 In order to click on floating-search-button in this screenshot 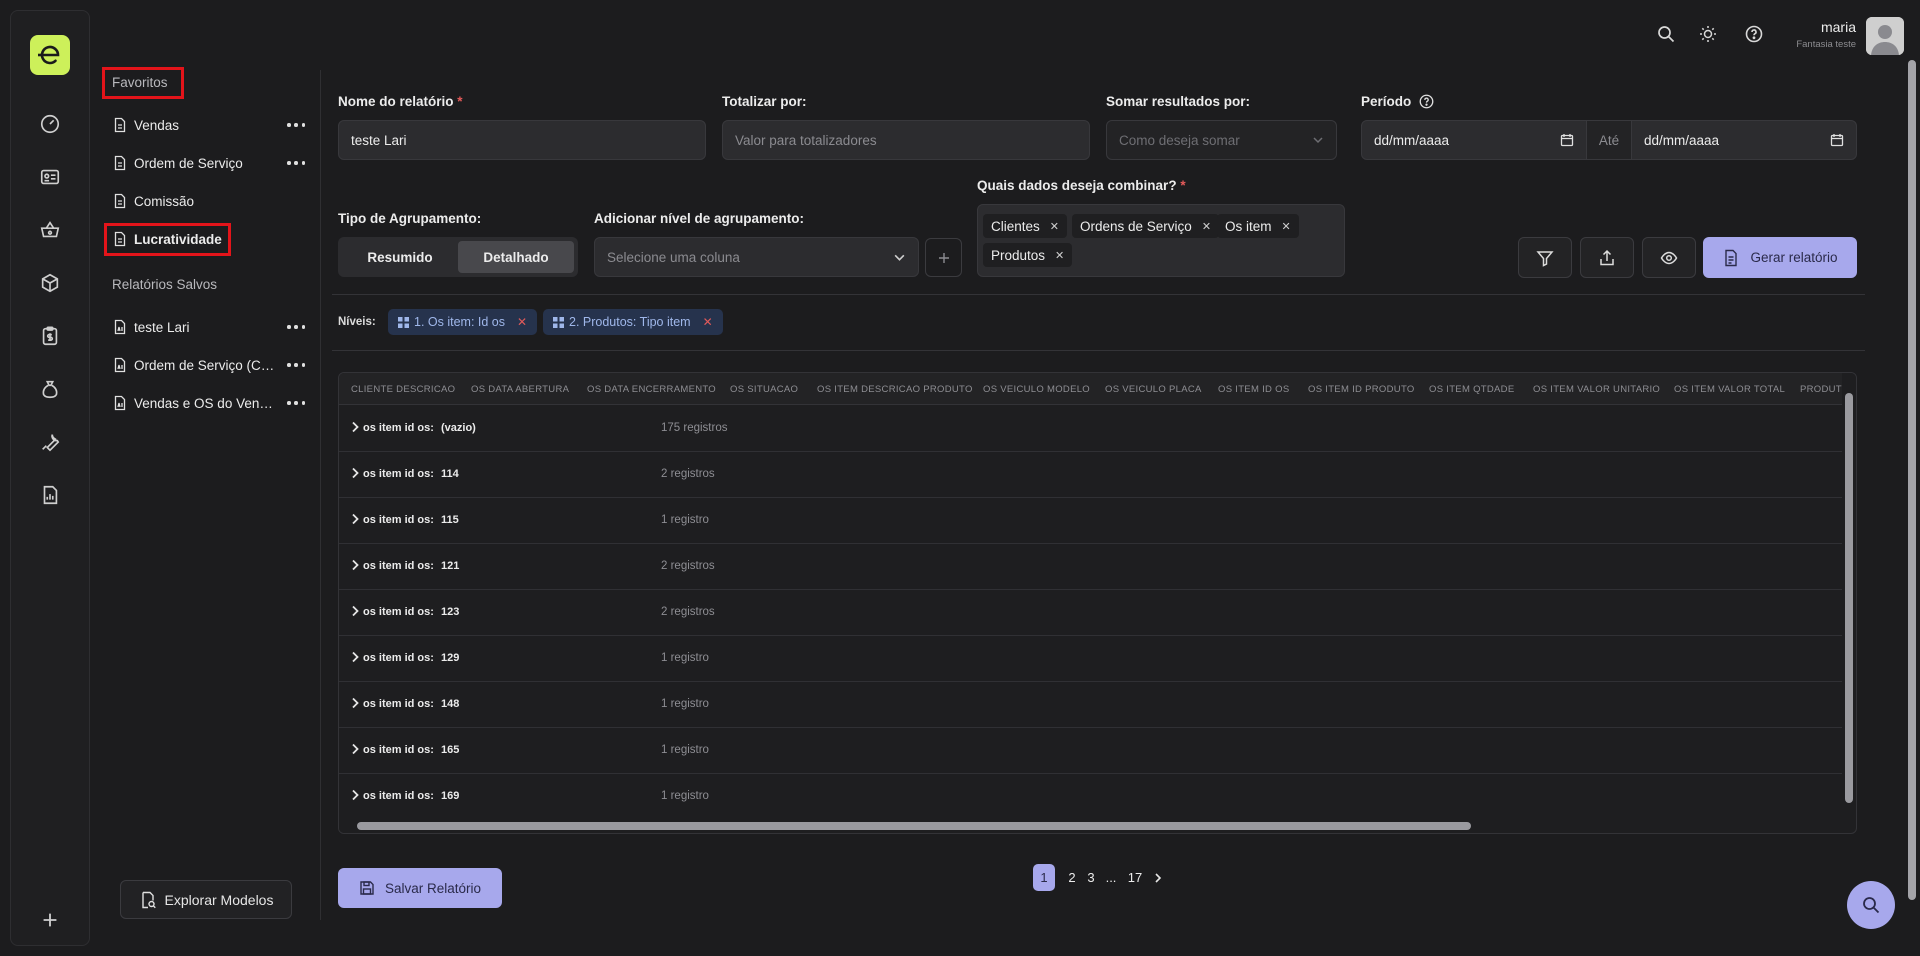, I will do `click(1871, 905)`.